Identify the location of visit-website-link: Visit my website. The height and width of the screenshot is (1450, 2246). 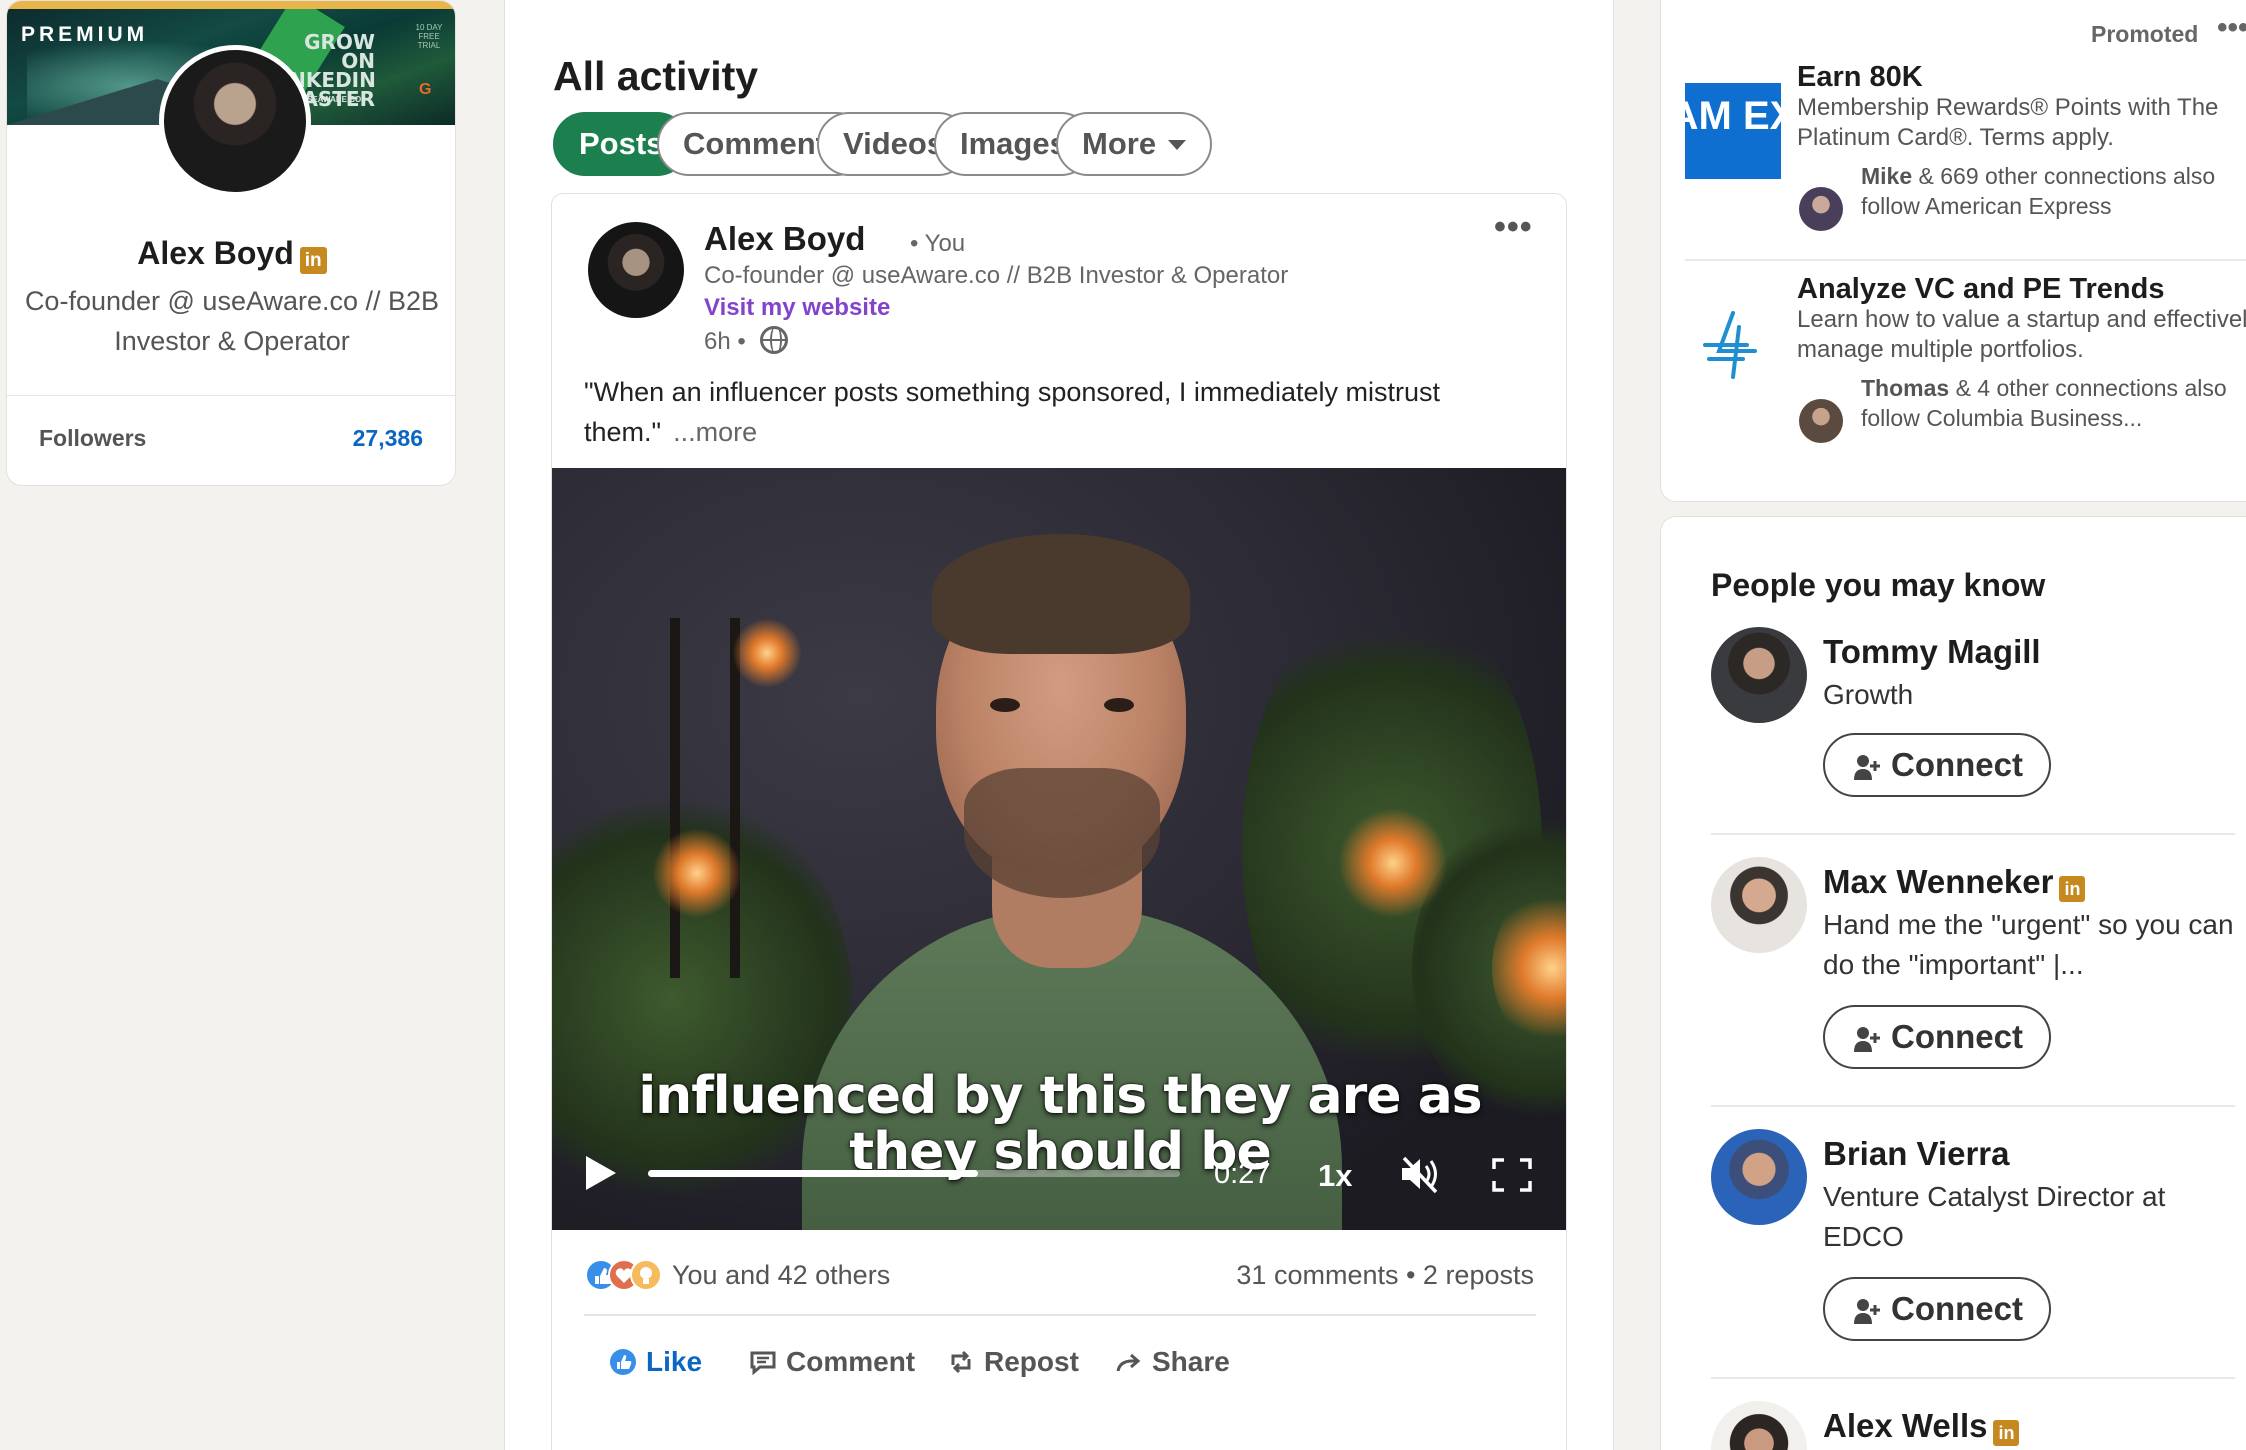
(797, 308).